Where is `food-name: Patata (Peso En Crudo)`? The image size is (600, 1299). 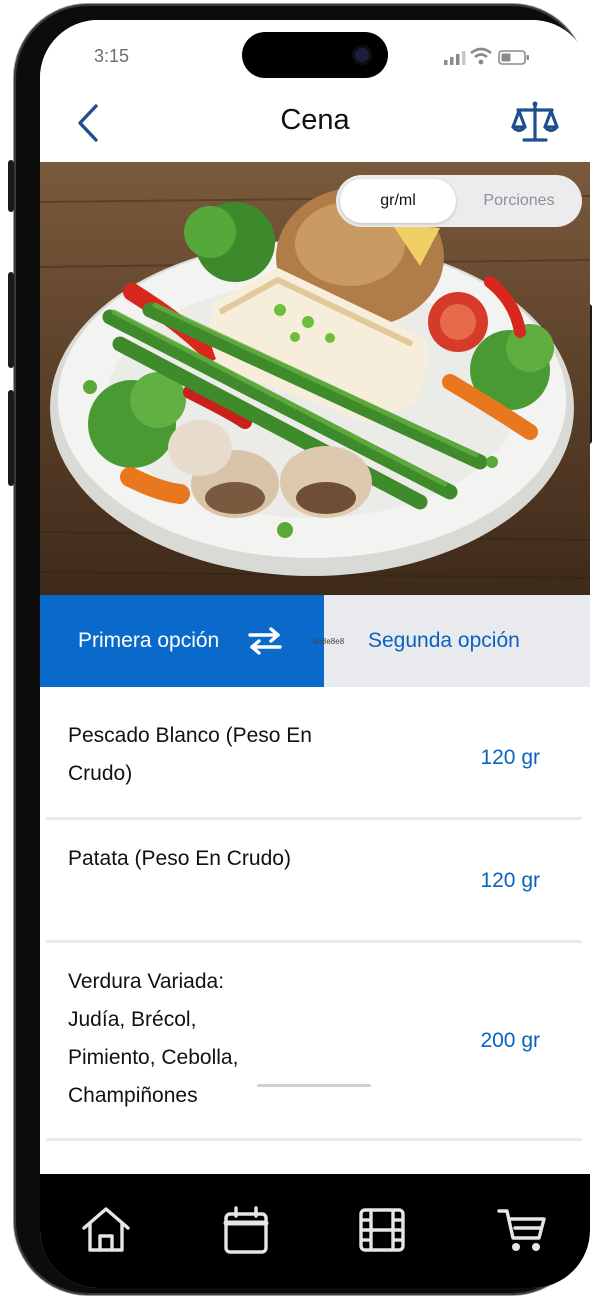 food-name: Patata (Peso En Crudo) is located at coordinates (179, 858).